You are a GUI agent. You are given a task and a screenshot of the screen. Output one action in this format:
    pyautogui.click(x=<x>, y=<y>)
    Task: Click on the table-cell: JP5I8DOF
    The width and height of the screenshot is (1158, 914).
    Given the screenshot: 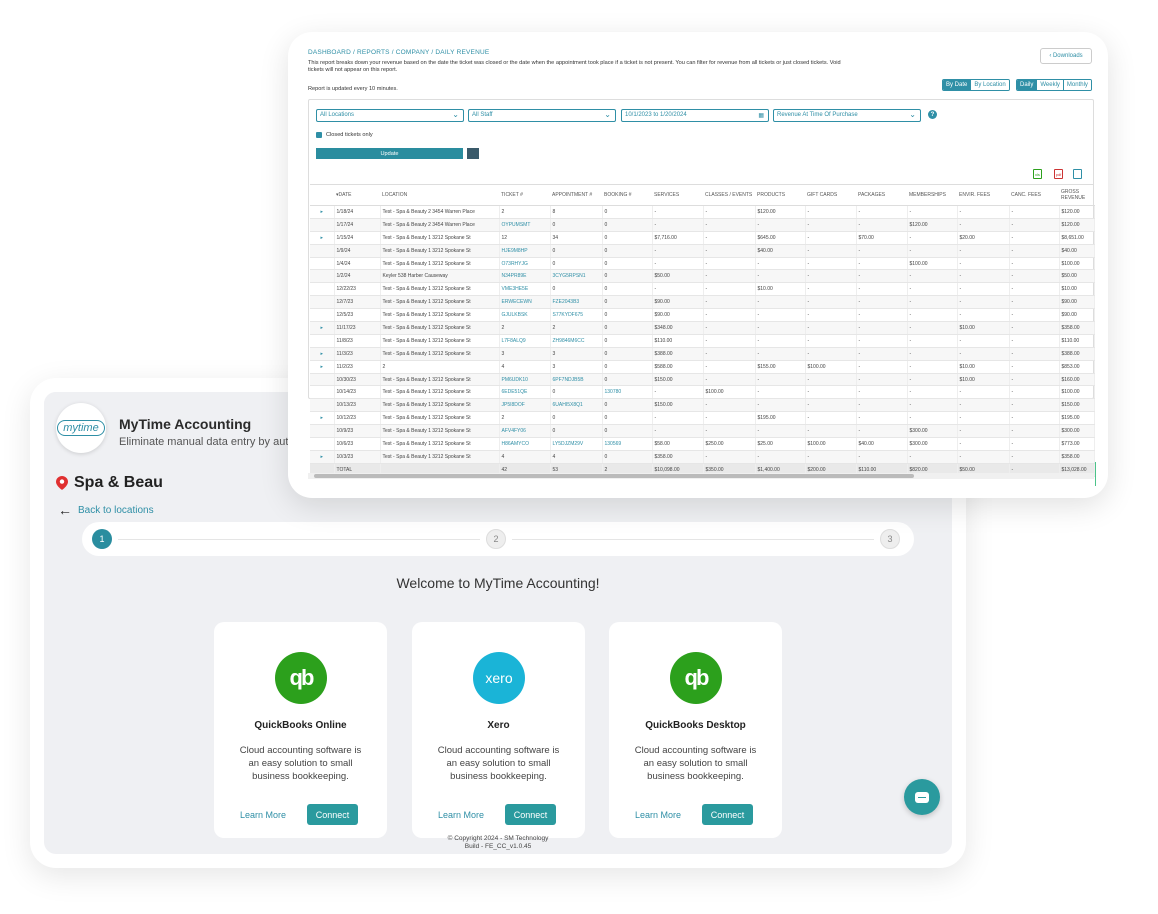 What is the action you would take?
    pyautogui.click(x=525, y=405)
    